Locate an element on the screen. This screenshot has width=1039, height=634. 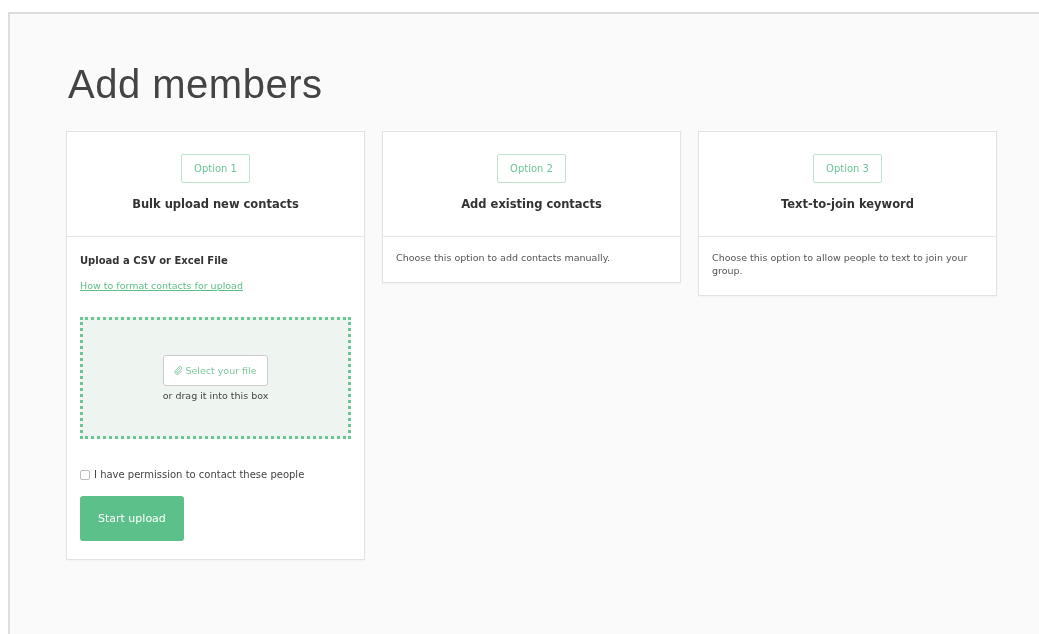
select-file-button: Select your file is located at coordinates (215, 370).